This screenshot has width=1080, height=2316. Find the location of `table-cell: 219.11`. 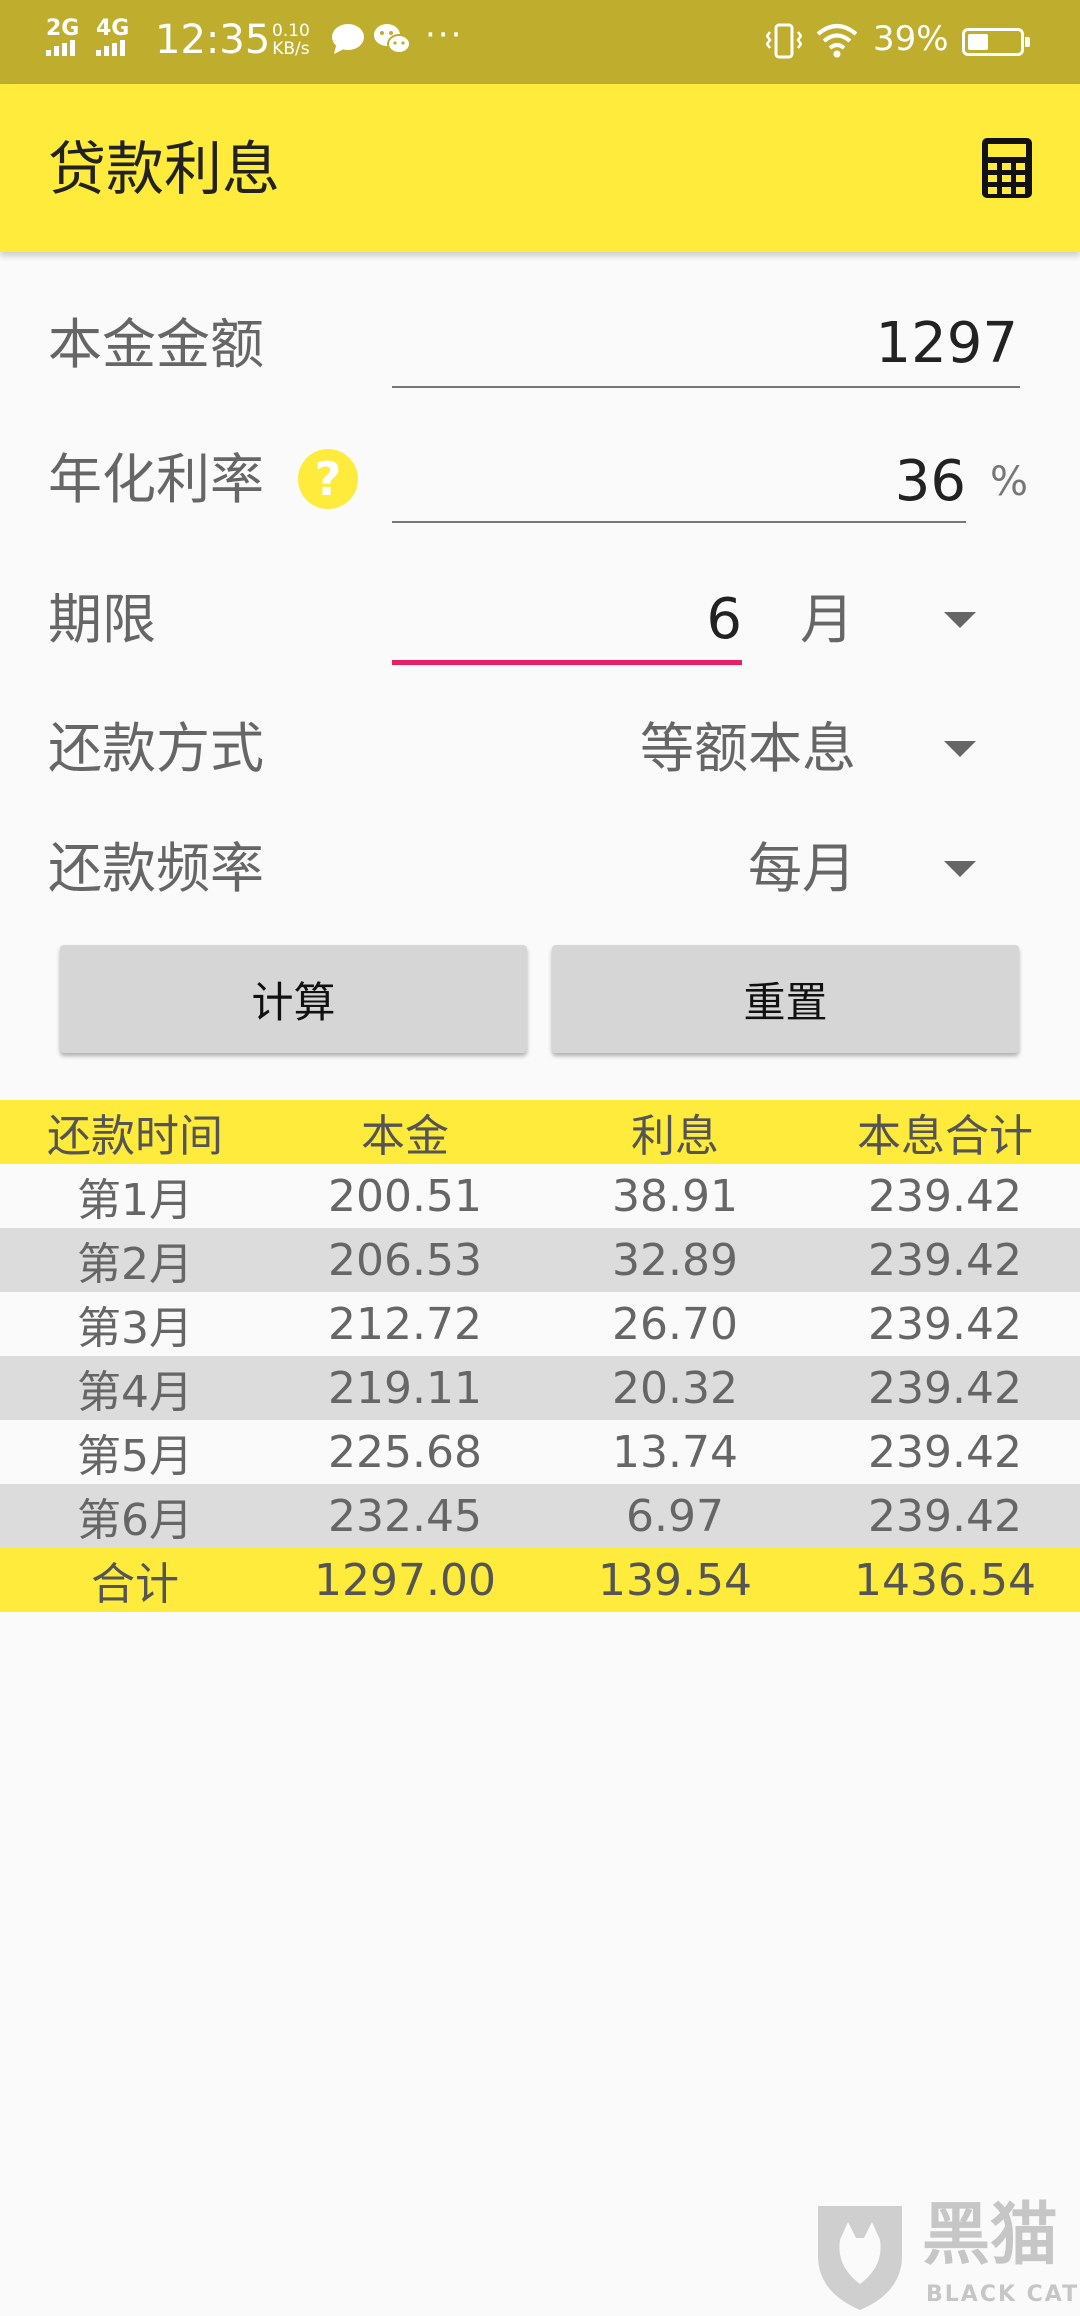

table-cell: 219.11 is located at coordinates (405, 1388).